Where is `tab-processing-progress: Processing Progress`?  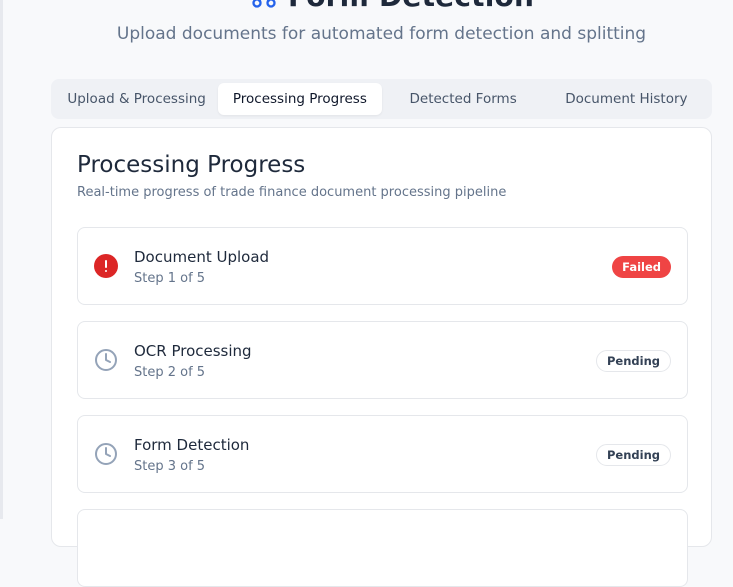
tab-processing-progress: Processing Progress is located at coordinates (299, 99).